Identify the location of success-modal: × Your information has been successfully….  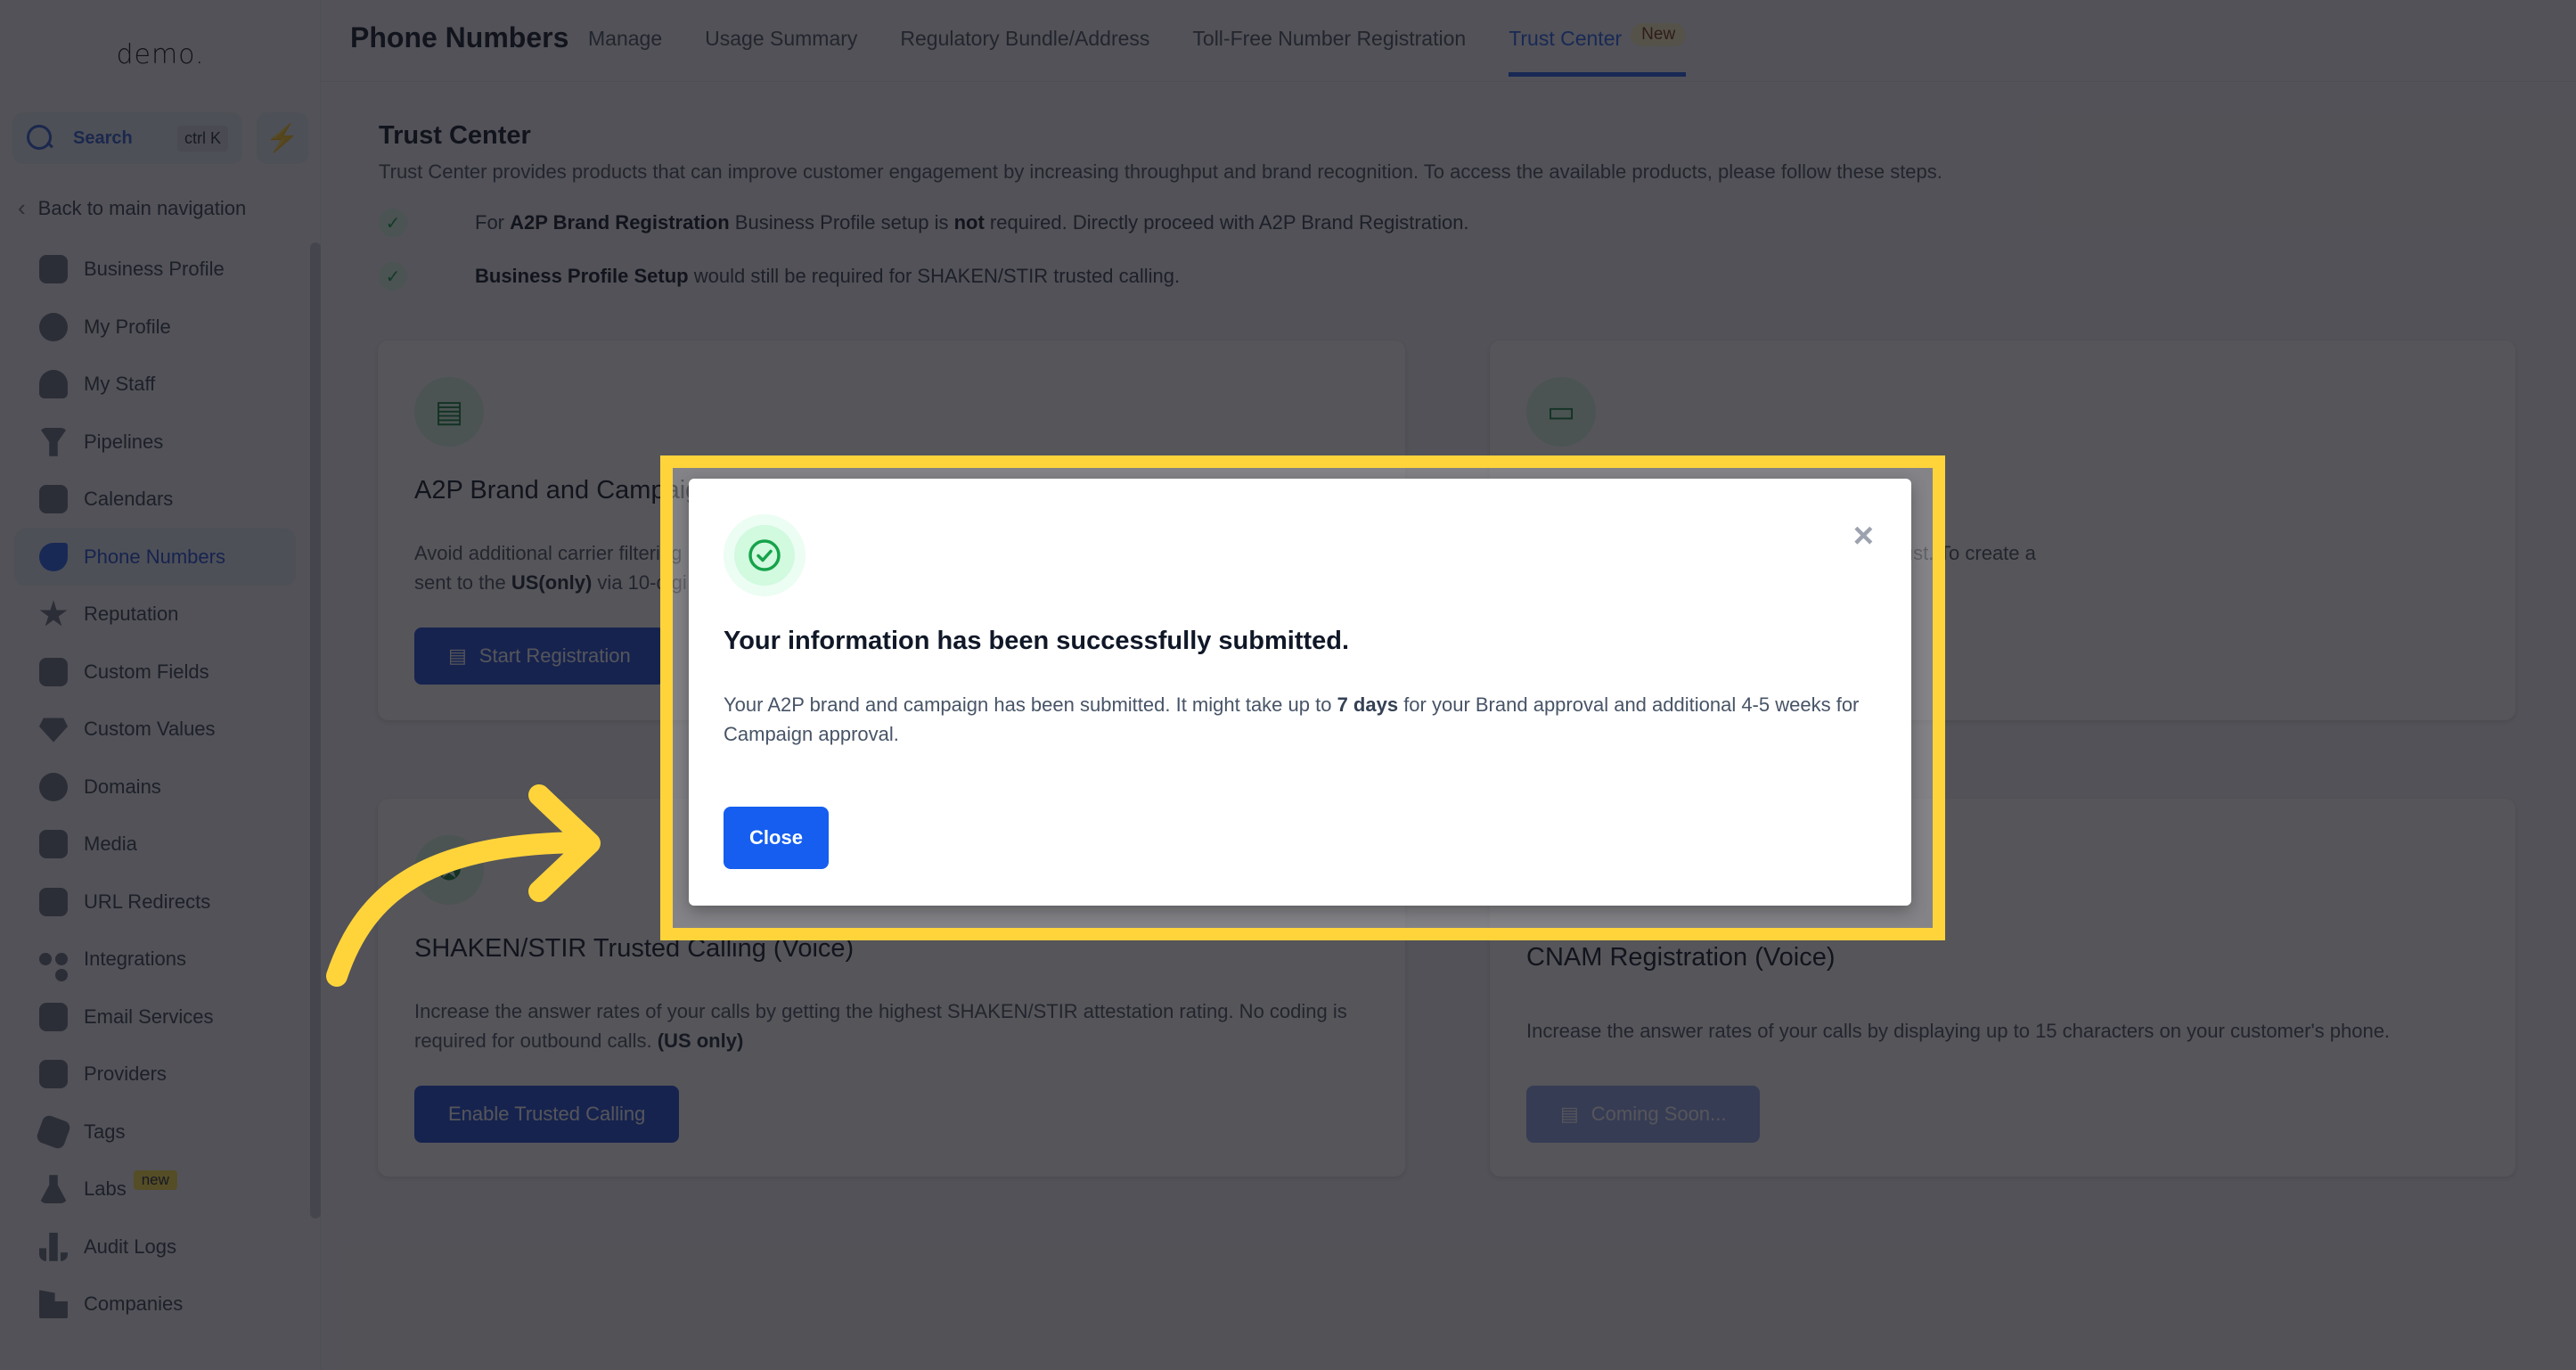
(1300, 692).